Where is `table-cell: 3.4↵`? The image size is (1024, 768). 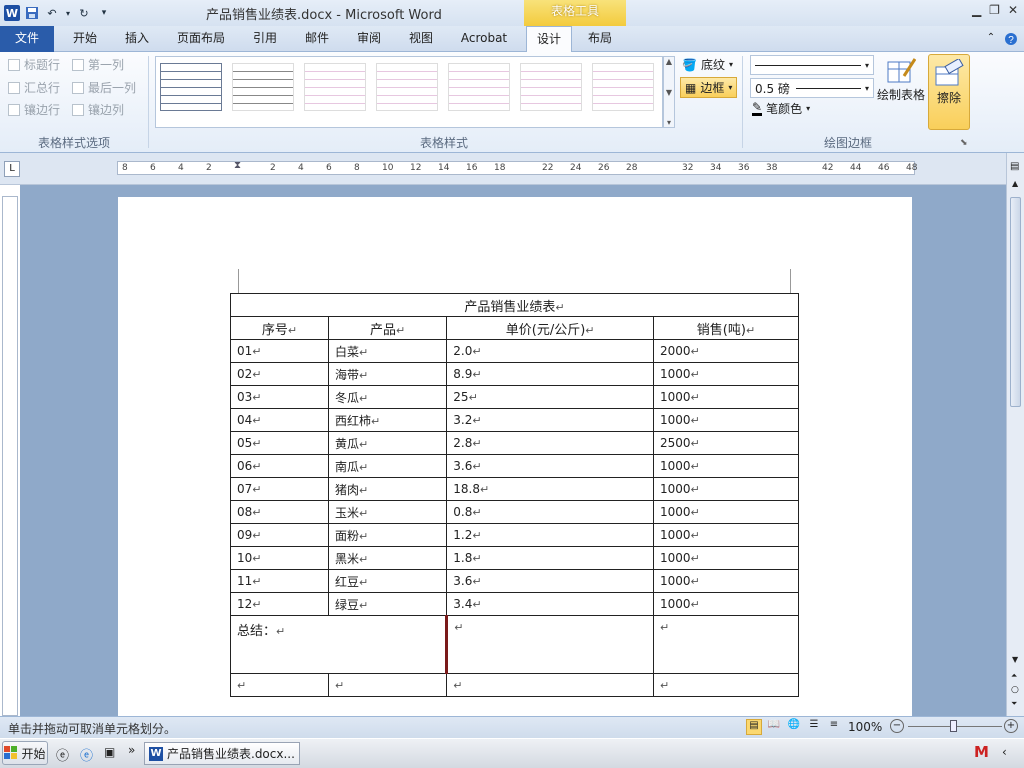
table-cell: 3.4↵ is located at coordinates (550, 604).